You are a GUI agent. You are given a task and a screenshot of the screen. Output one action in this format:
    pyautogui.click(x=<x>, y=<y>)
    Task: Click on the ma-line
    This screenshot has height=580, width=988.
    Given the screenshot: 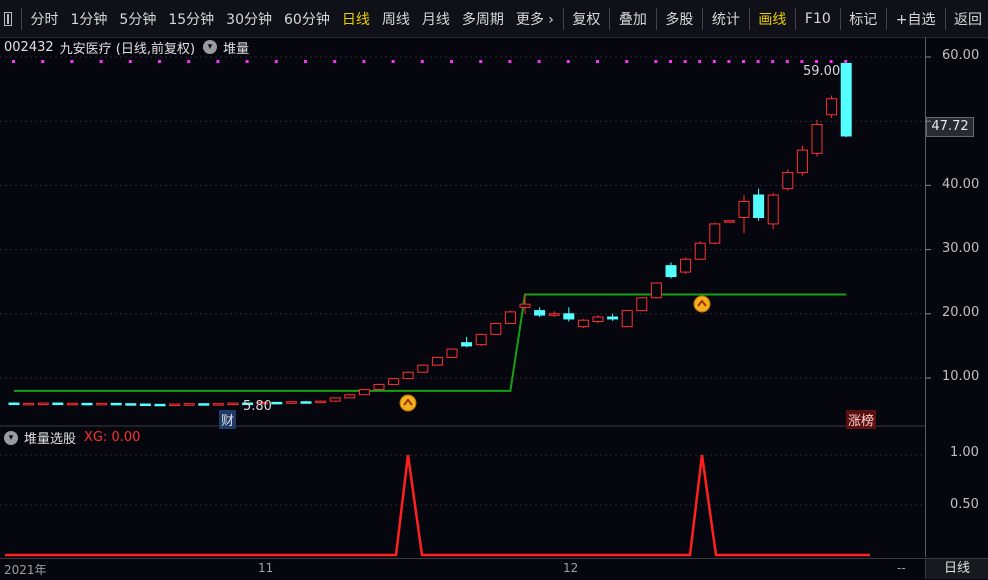 What is the action you would take?
    pyautogui.click(x=430, y=342)
    